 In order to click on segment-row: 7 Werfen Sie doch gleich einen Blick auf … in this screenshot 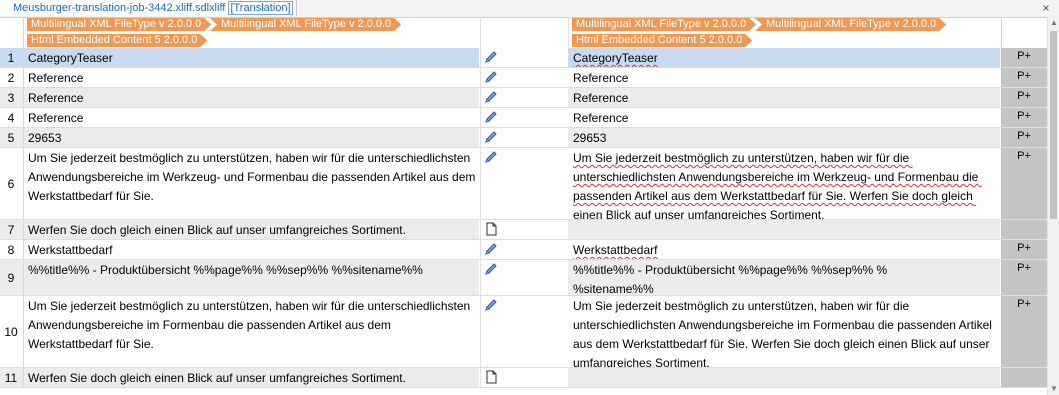, I will do `click(523, 230)`.